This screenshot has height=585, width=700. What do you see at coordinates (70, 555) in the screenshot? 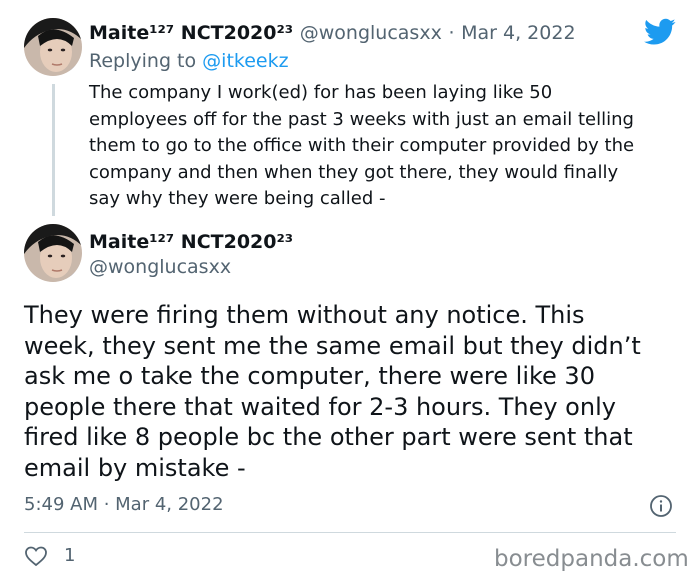
I see `like-count: 1` at bounding box center [70, 555].